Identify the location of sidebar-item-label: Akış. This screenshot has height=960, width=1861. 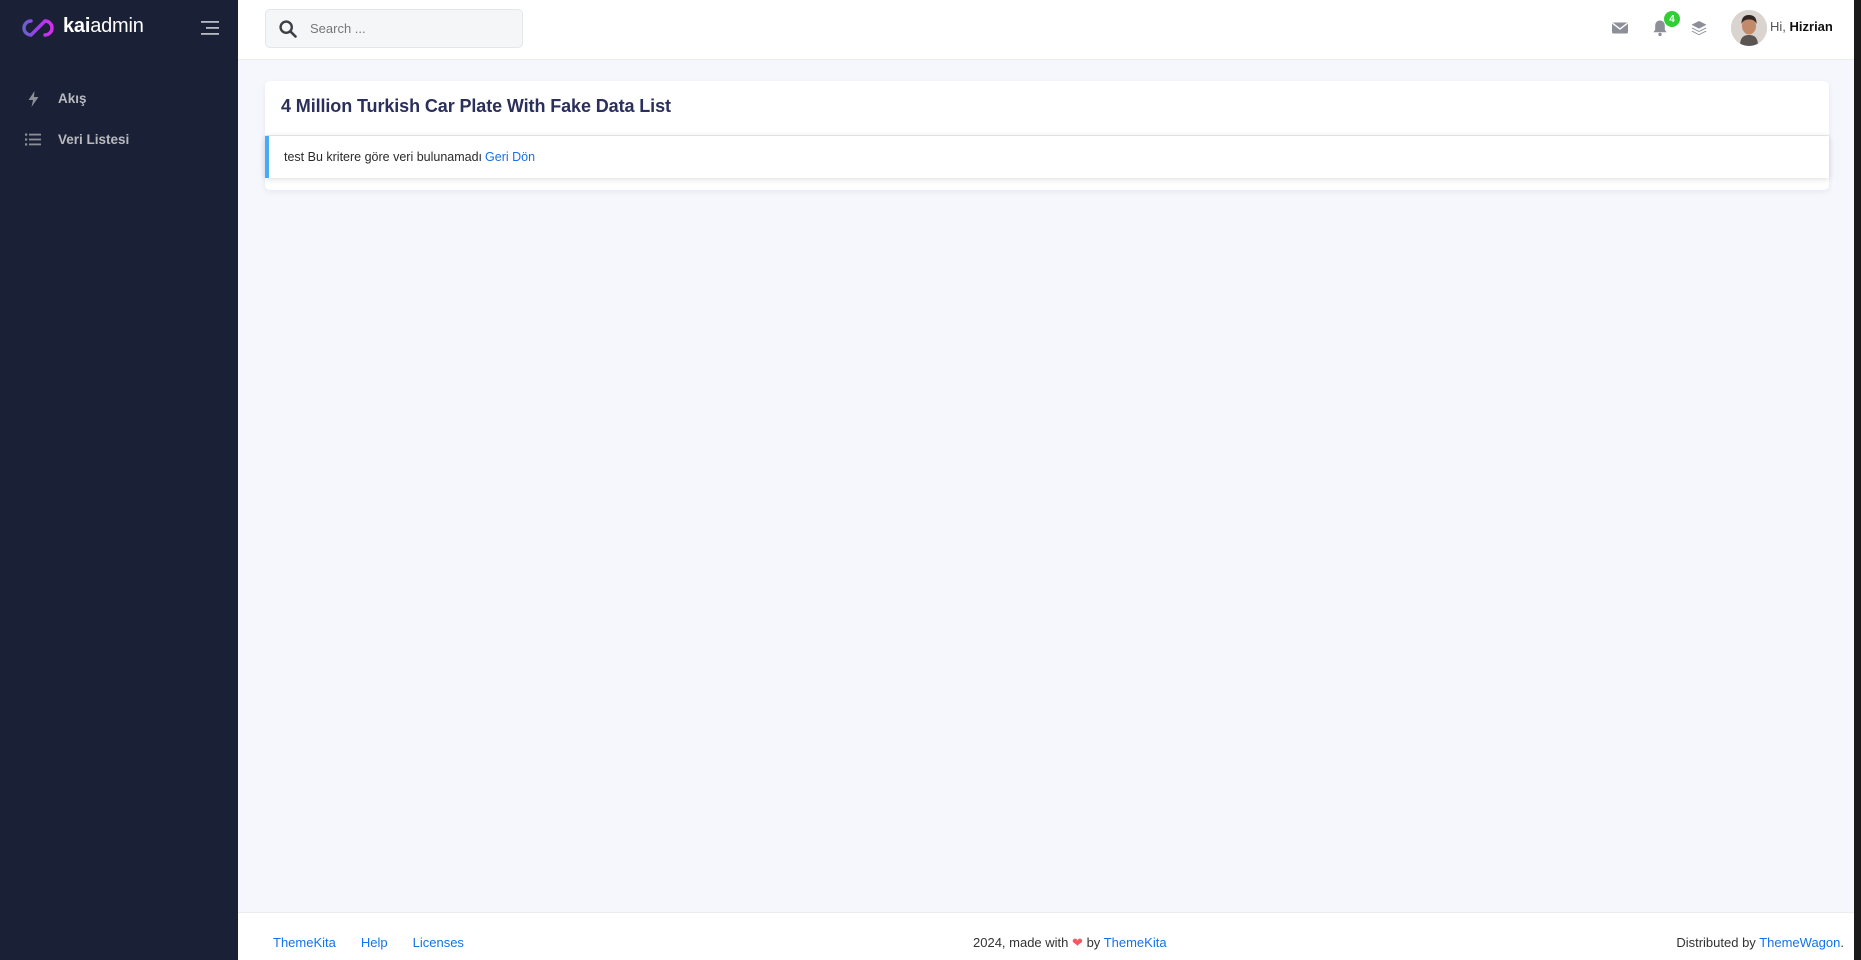
(72, 98).